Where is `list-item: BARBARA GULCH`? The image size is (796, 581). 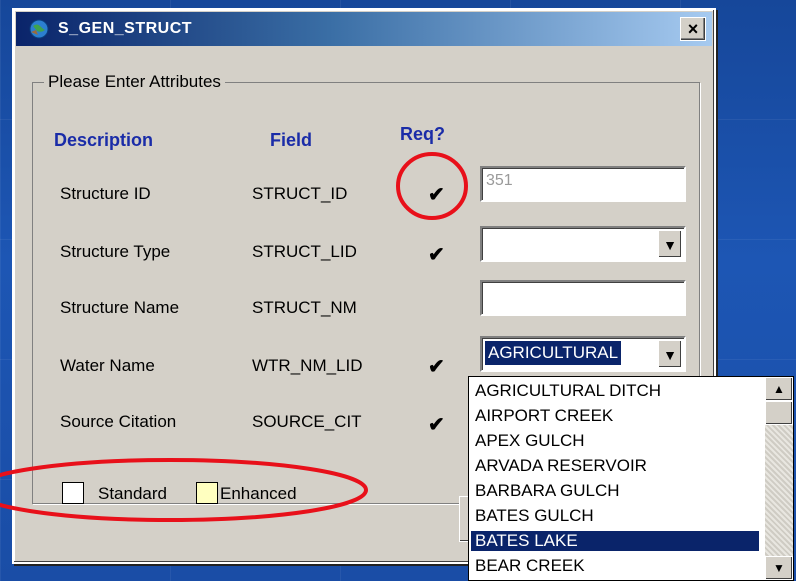
list-item: BARBARA GULCH is located at coordinates (547, 491).